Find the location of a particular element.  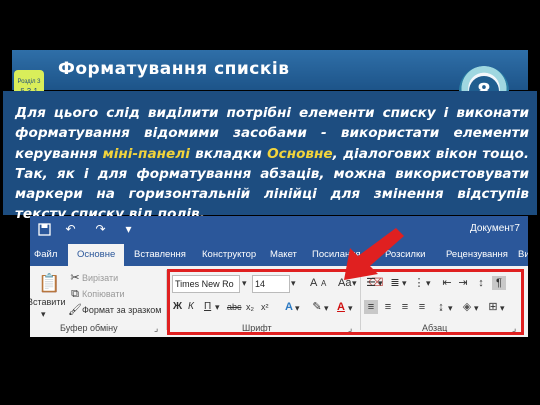

section-badge-line1: Розділ 3 is located at coordinates (29, 82).